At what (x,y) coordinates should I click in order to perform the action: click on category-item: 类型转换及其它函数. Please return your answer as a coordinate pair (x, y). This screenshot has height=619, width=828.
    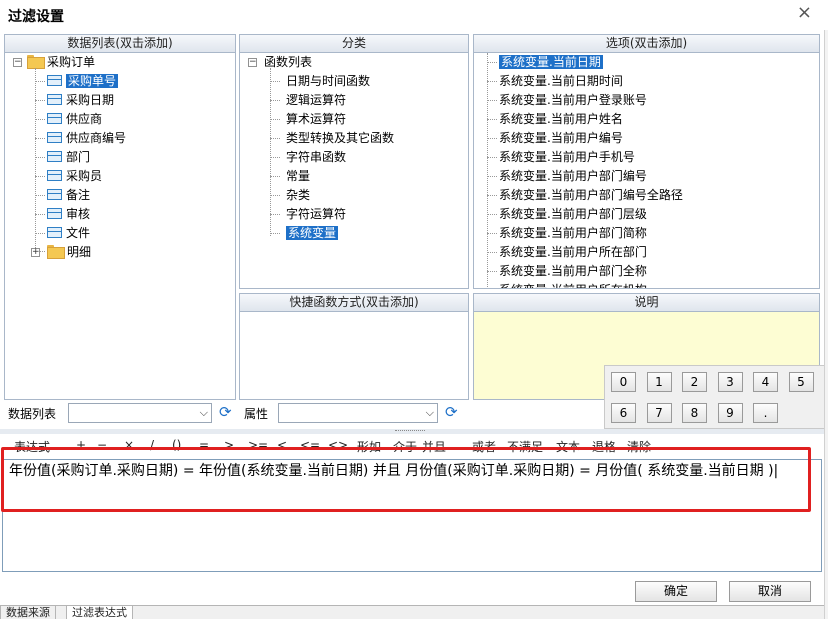
    Looking at the image, I should click on (340, 138).